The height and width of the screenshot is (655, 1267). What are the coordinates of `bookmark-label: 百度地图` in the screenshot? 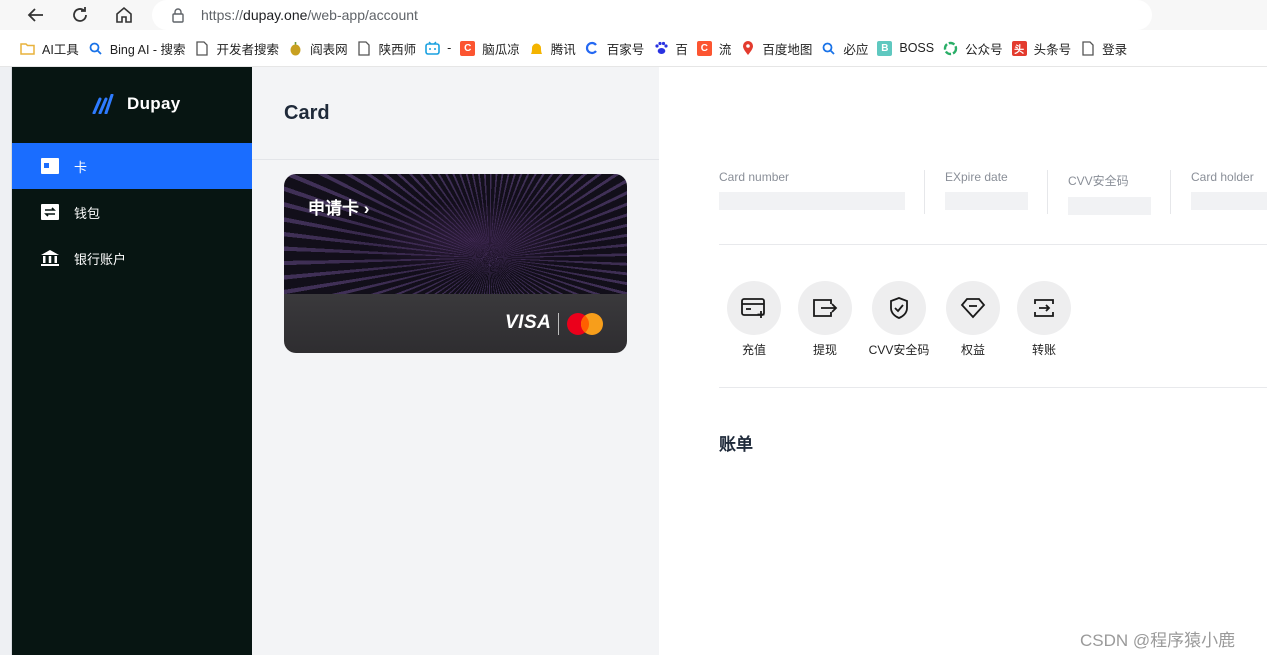 It's located at (787, 49).